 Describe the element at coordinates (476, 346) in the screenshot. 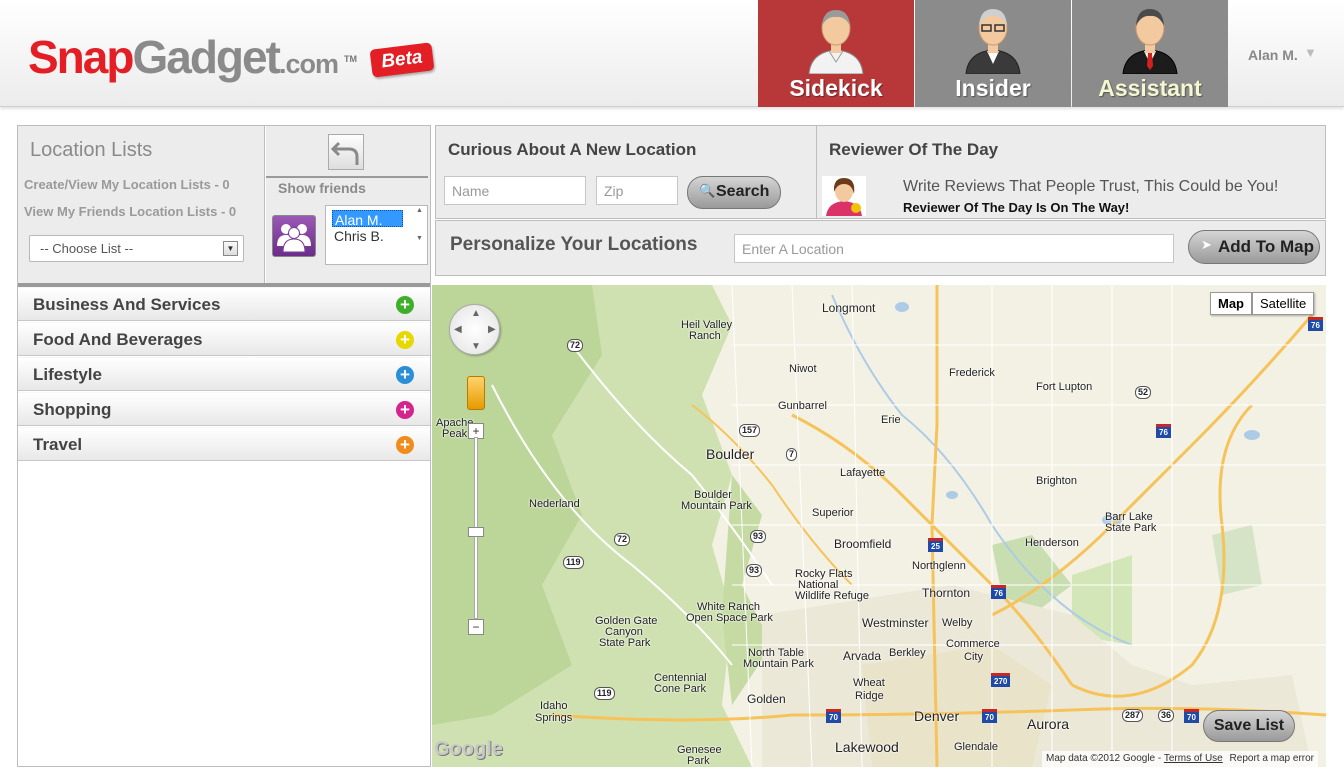

I see `pan-down-icon: ▼` at that location.